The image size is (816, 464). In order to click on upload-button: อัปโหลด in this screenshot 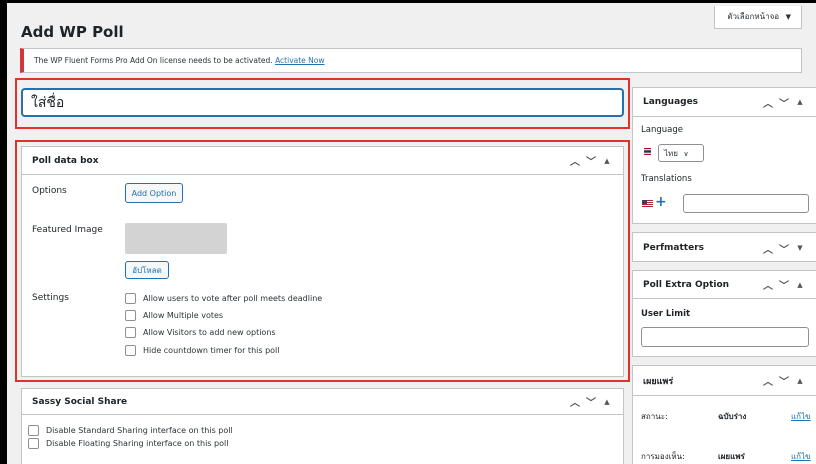, I will do `click(147, 270)`.